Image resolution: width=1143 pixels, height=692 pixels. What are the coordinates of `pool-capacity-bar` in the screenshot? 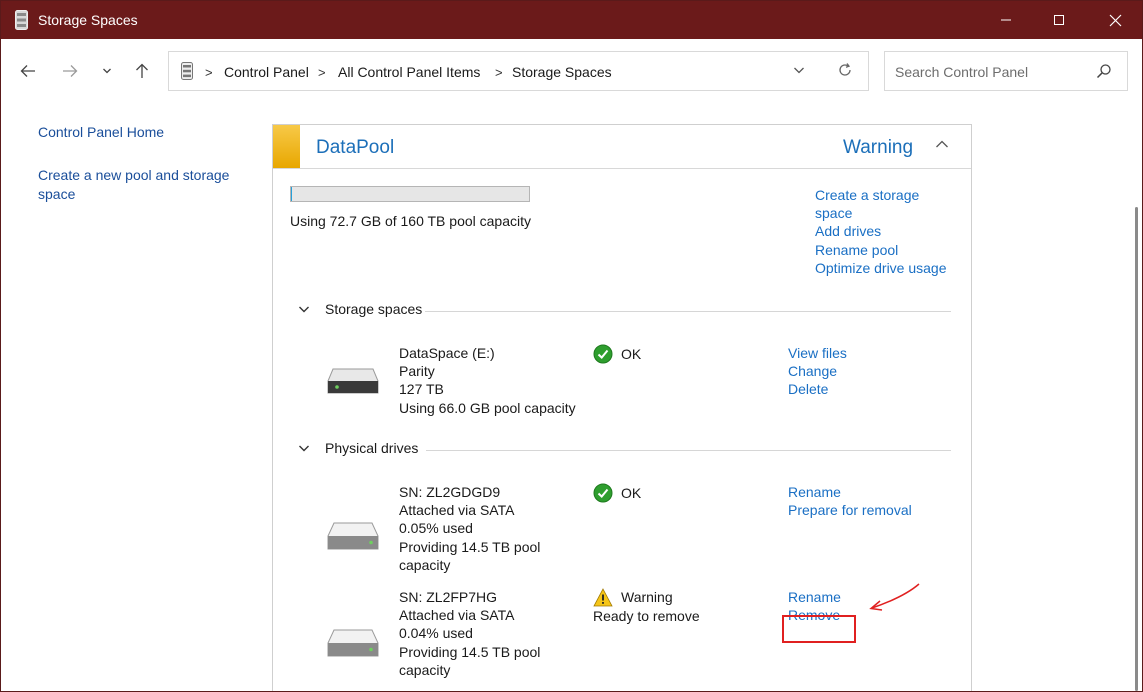 It's located at (410, 194).